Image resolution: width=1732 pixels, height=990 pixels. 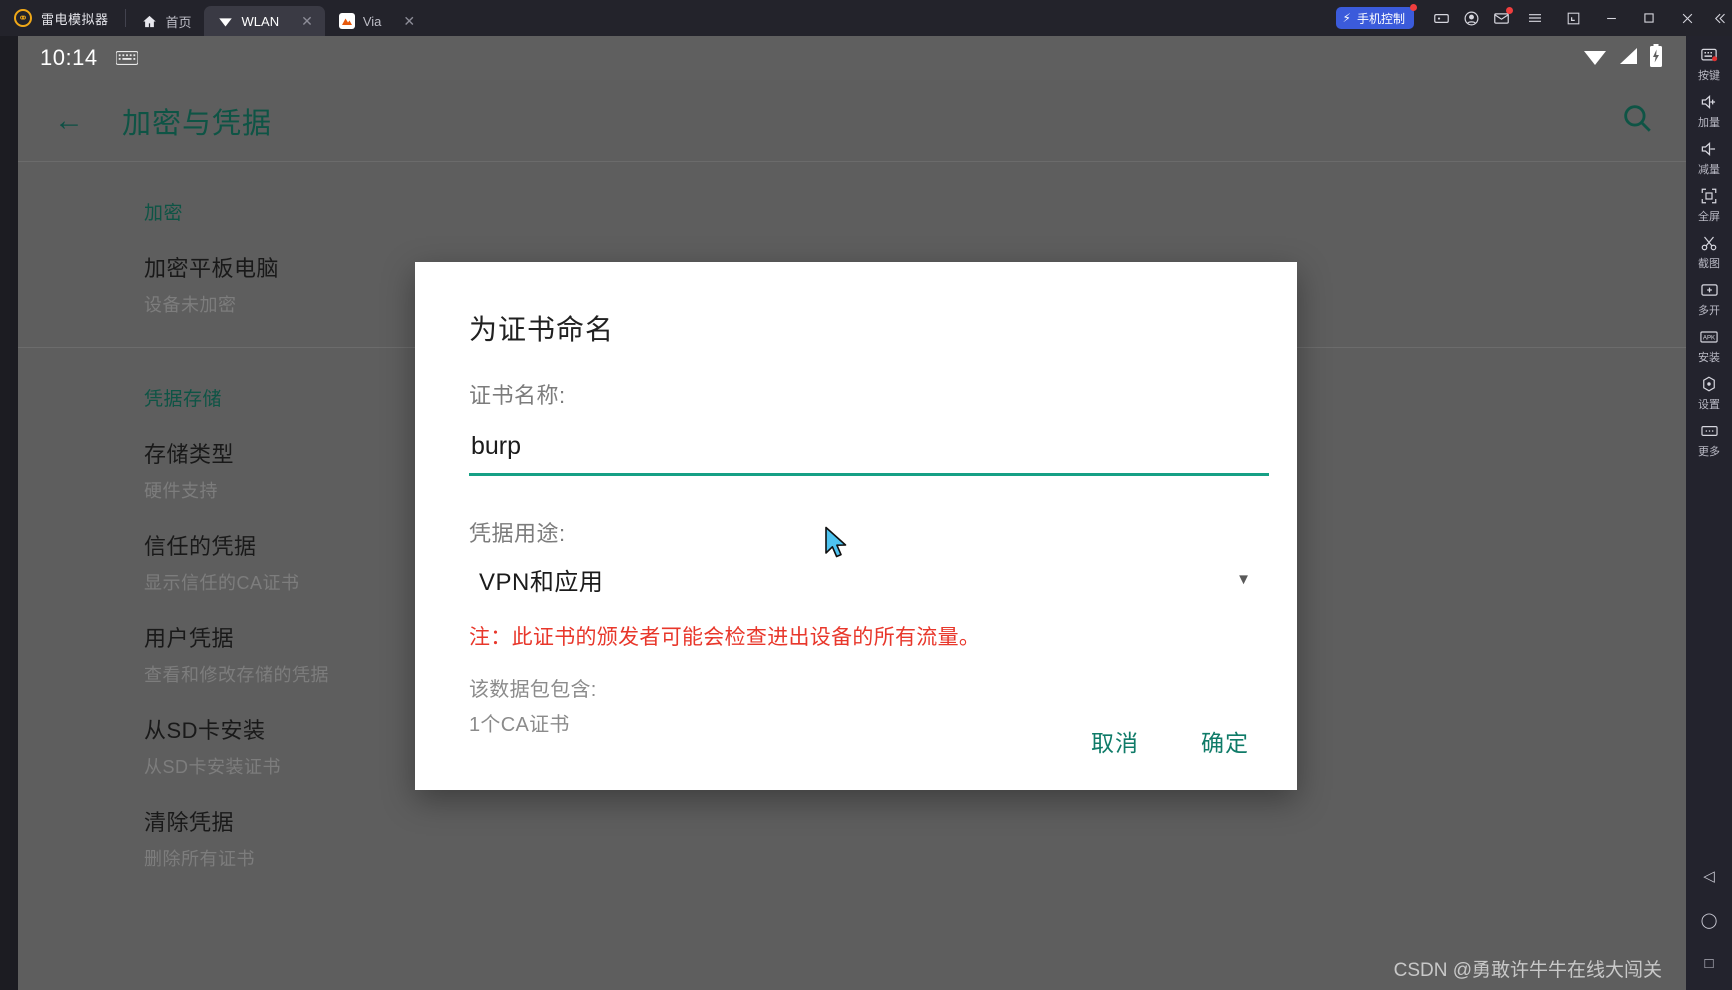 I want to click on tab-via: Via ✕, so click(x=376, y=21).